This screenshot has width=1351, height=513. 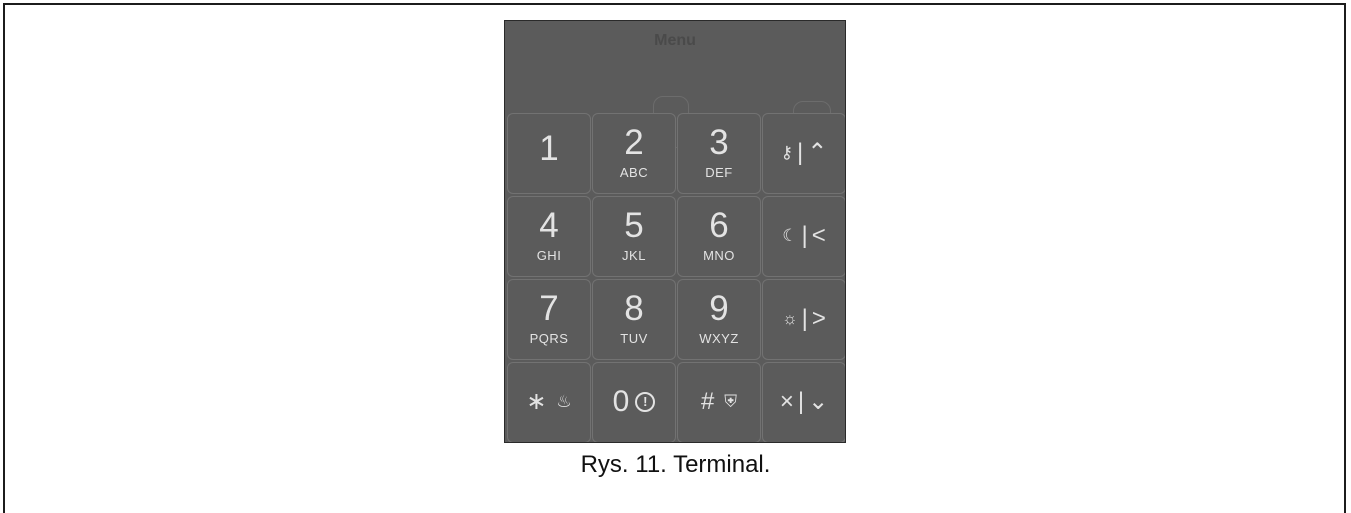 What do you see at coordinates (719, 255) in the screenshot?
I see `key-6-letters: MNO` at bounding box center [719, 255].